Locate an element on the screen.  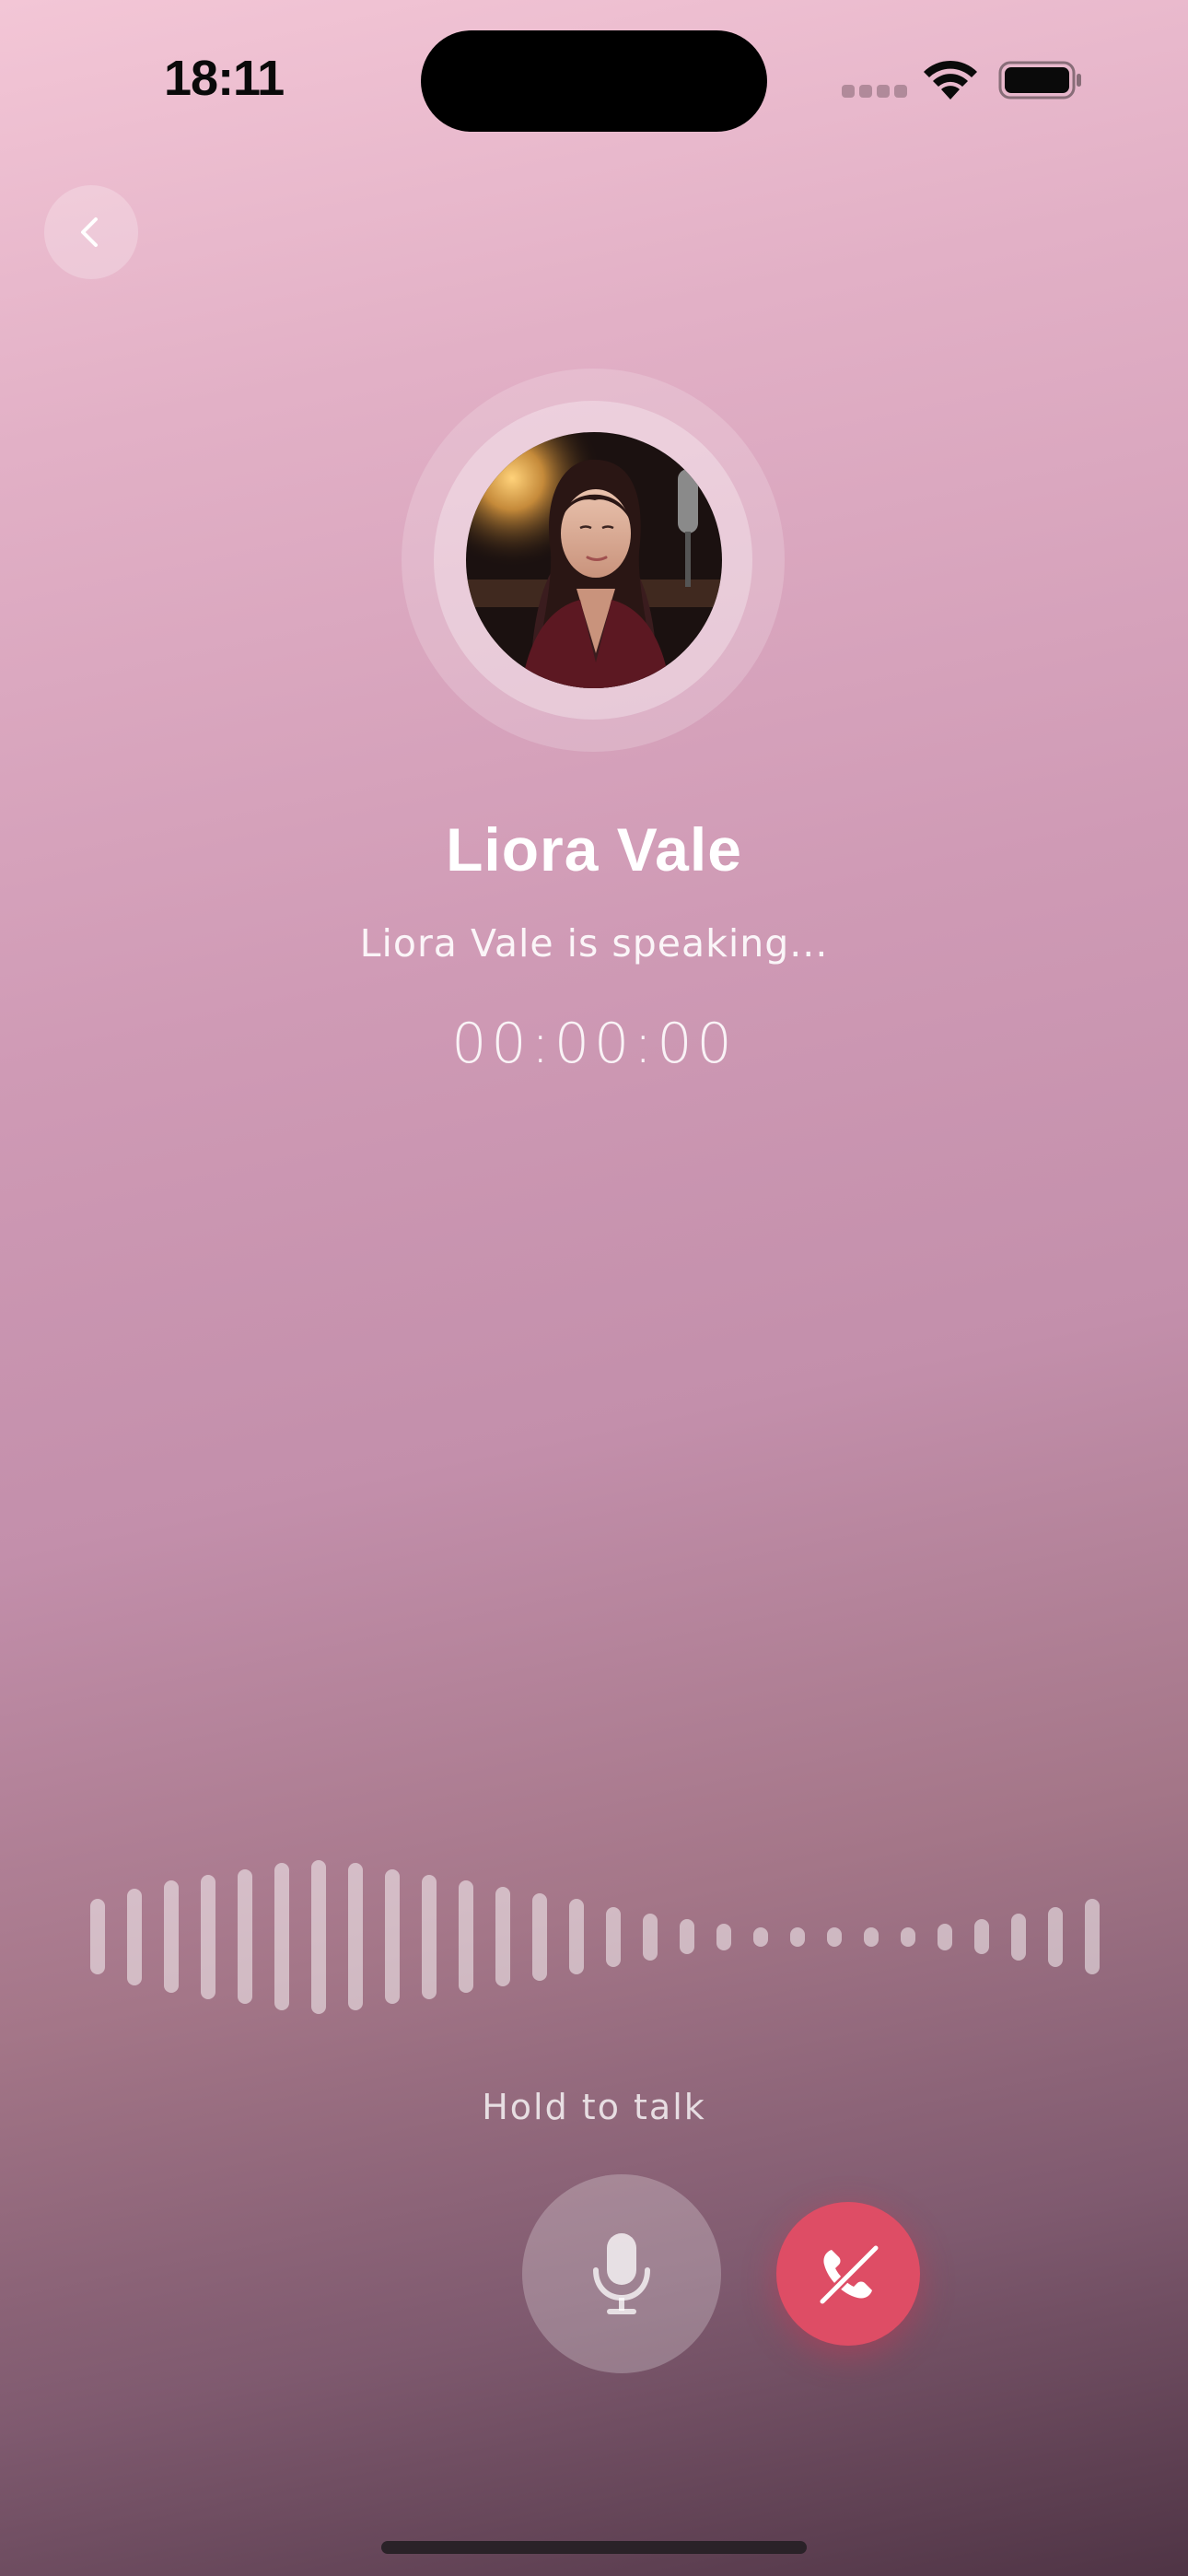
wifi-icon is located at coordinates (951, 80).